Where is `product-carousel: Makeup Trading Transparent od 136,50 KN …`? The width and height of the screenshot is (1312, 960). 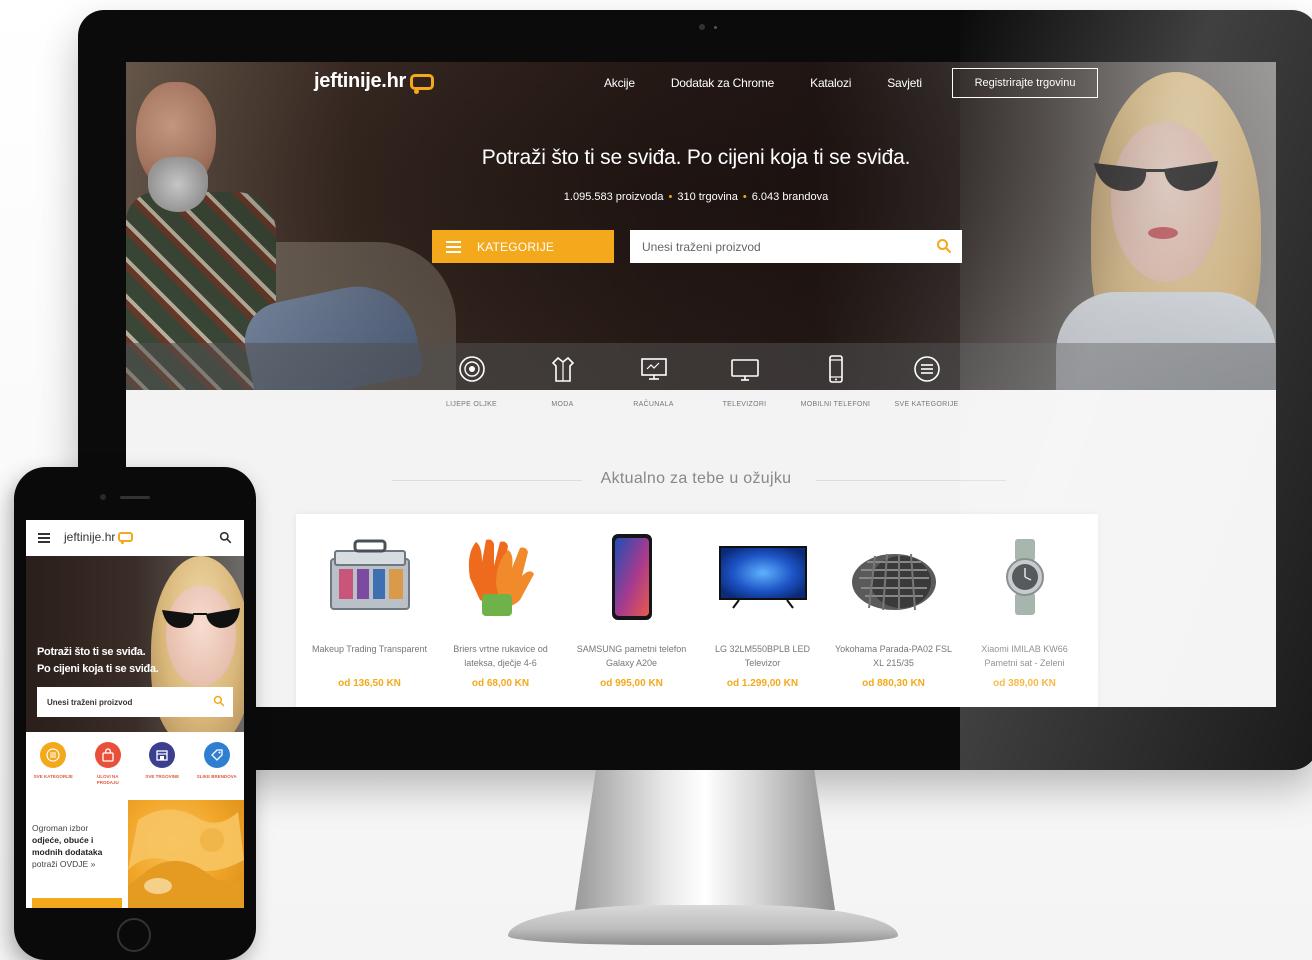
product-carousel: Makeup Trading Transparent od 136,50 KN … is located at coordinates (697, 610).